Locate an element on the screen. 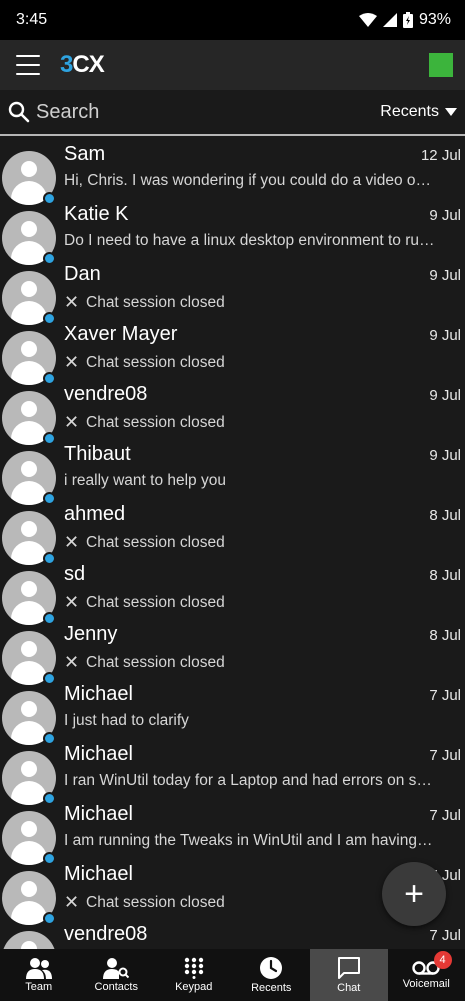 This screenshot has height=1001, width=465. dropdown-arrow-icon is located at coordinates (451, 112).